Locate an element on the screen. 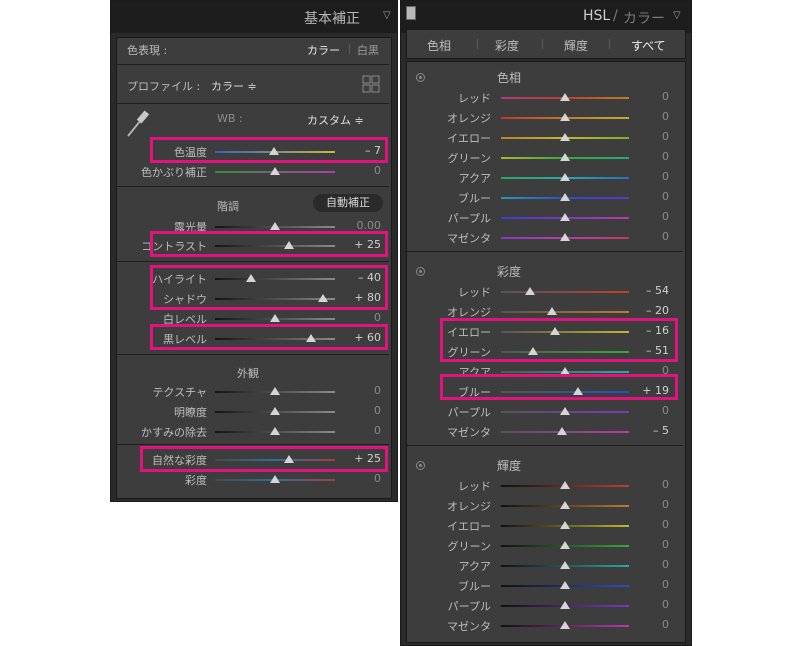  profile-select: カラー ≑ is located at coordinates (234, 86).